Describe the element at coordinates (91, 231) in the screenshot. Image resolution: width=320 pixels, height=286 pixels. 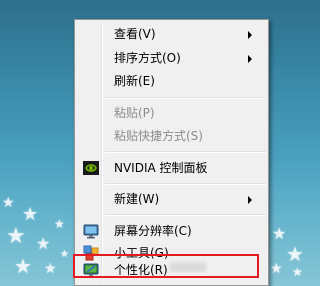
I see `monitor-icon` at that location.